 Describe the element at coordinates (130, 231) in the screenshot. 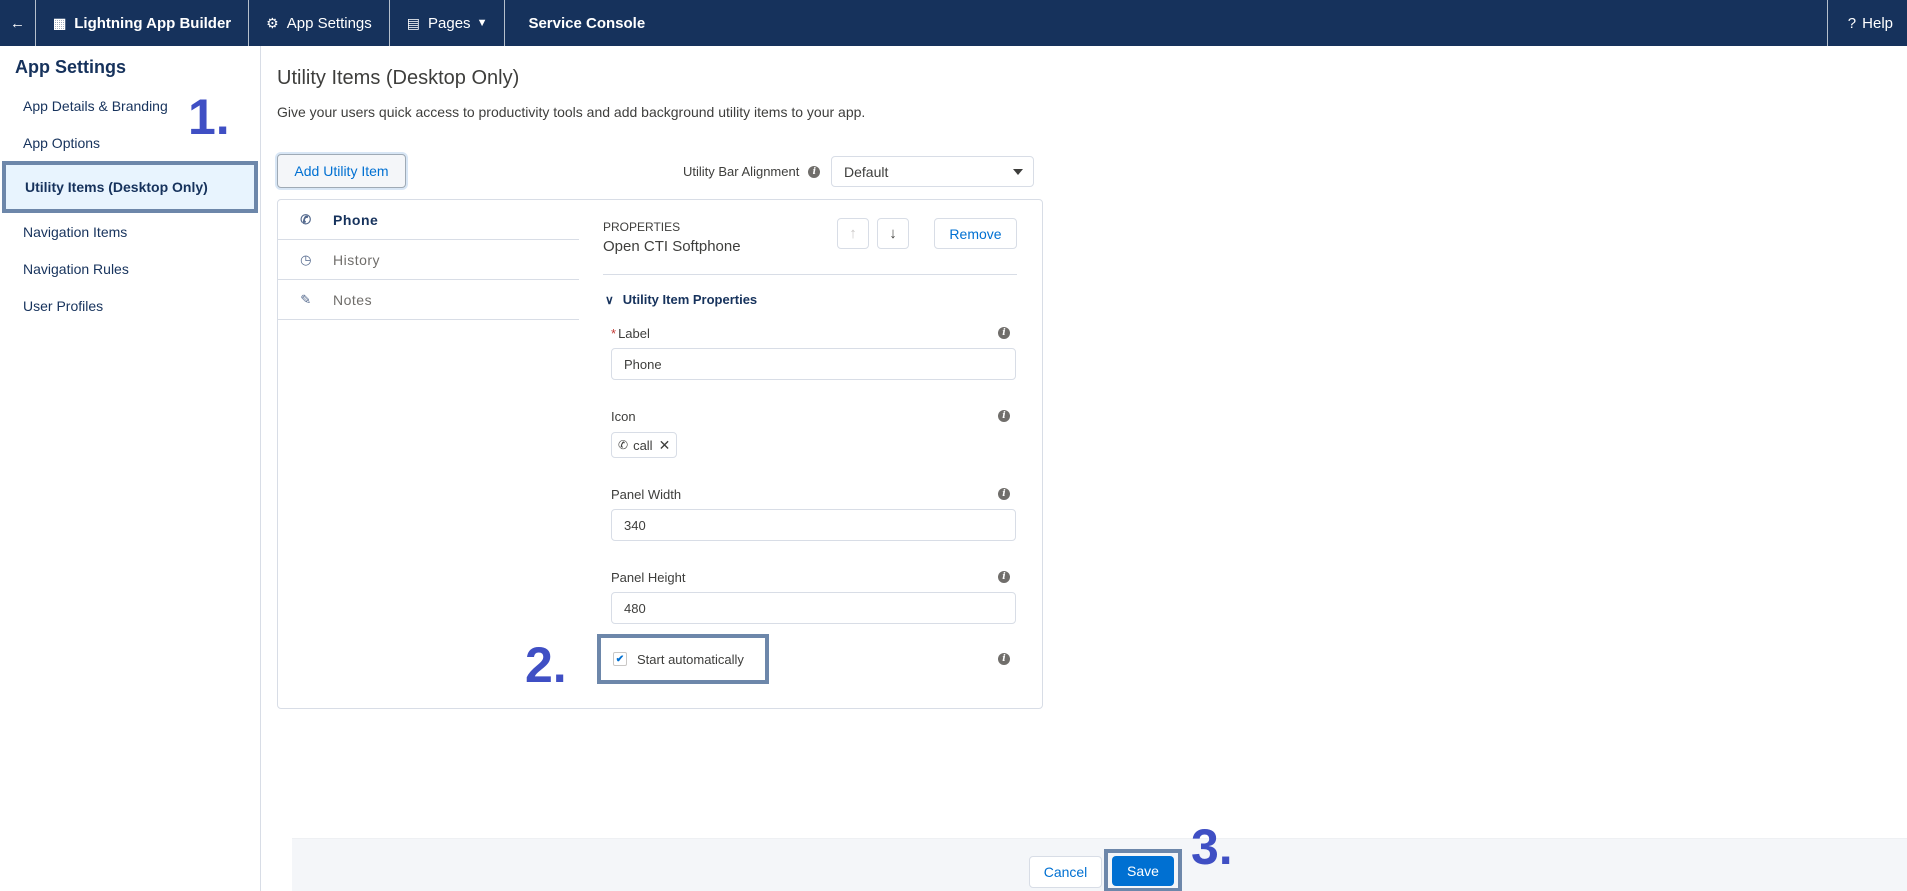

I see `sidebar-item-navigation-items: Navigation Items` at that location.